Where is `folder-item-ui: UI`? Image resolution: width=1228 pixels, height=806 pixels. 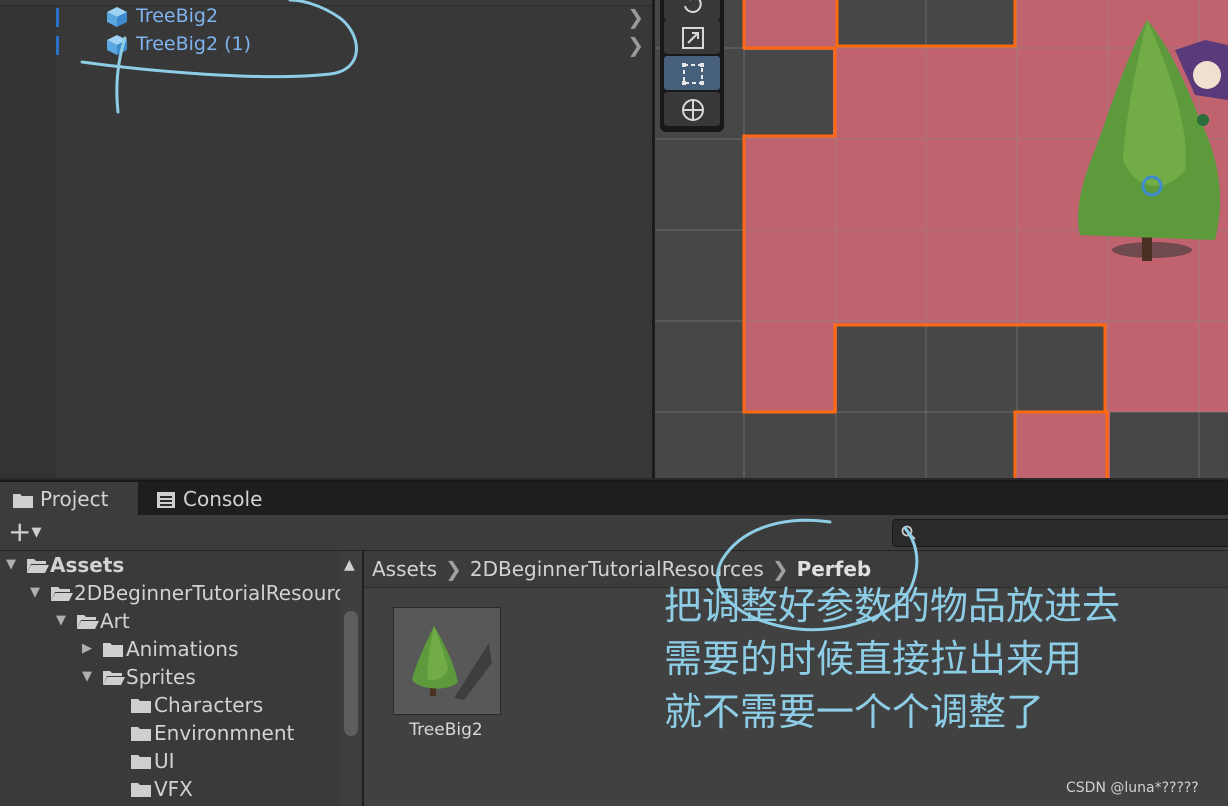 folder-item-ui: UI is located at coordinates (152, 761).